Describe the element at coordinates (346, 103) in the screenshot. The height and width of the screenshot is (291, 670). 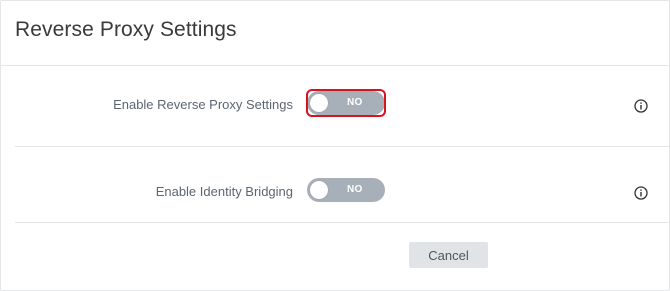
I see `reverse-proxy-toggle: NO` at that location.